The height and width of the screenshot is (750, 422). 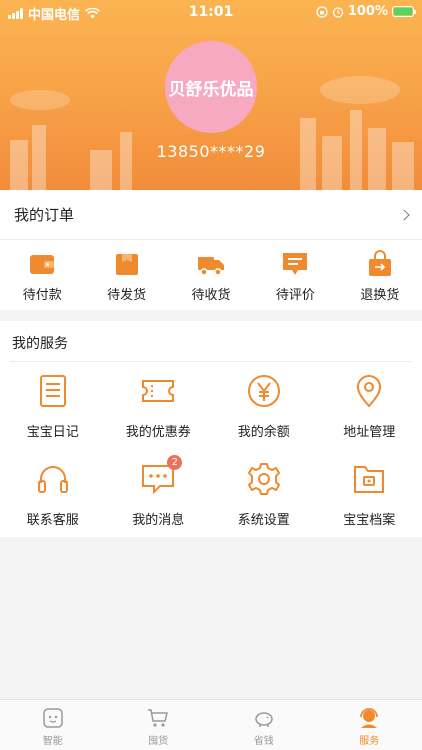 I want to click on bottom-tab-bar: 智能 囤货 省钱 服务, so click(x=211, y=724).